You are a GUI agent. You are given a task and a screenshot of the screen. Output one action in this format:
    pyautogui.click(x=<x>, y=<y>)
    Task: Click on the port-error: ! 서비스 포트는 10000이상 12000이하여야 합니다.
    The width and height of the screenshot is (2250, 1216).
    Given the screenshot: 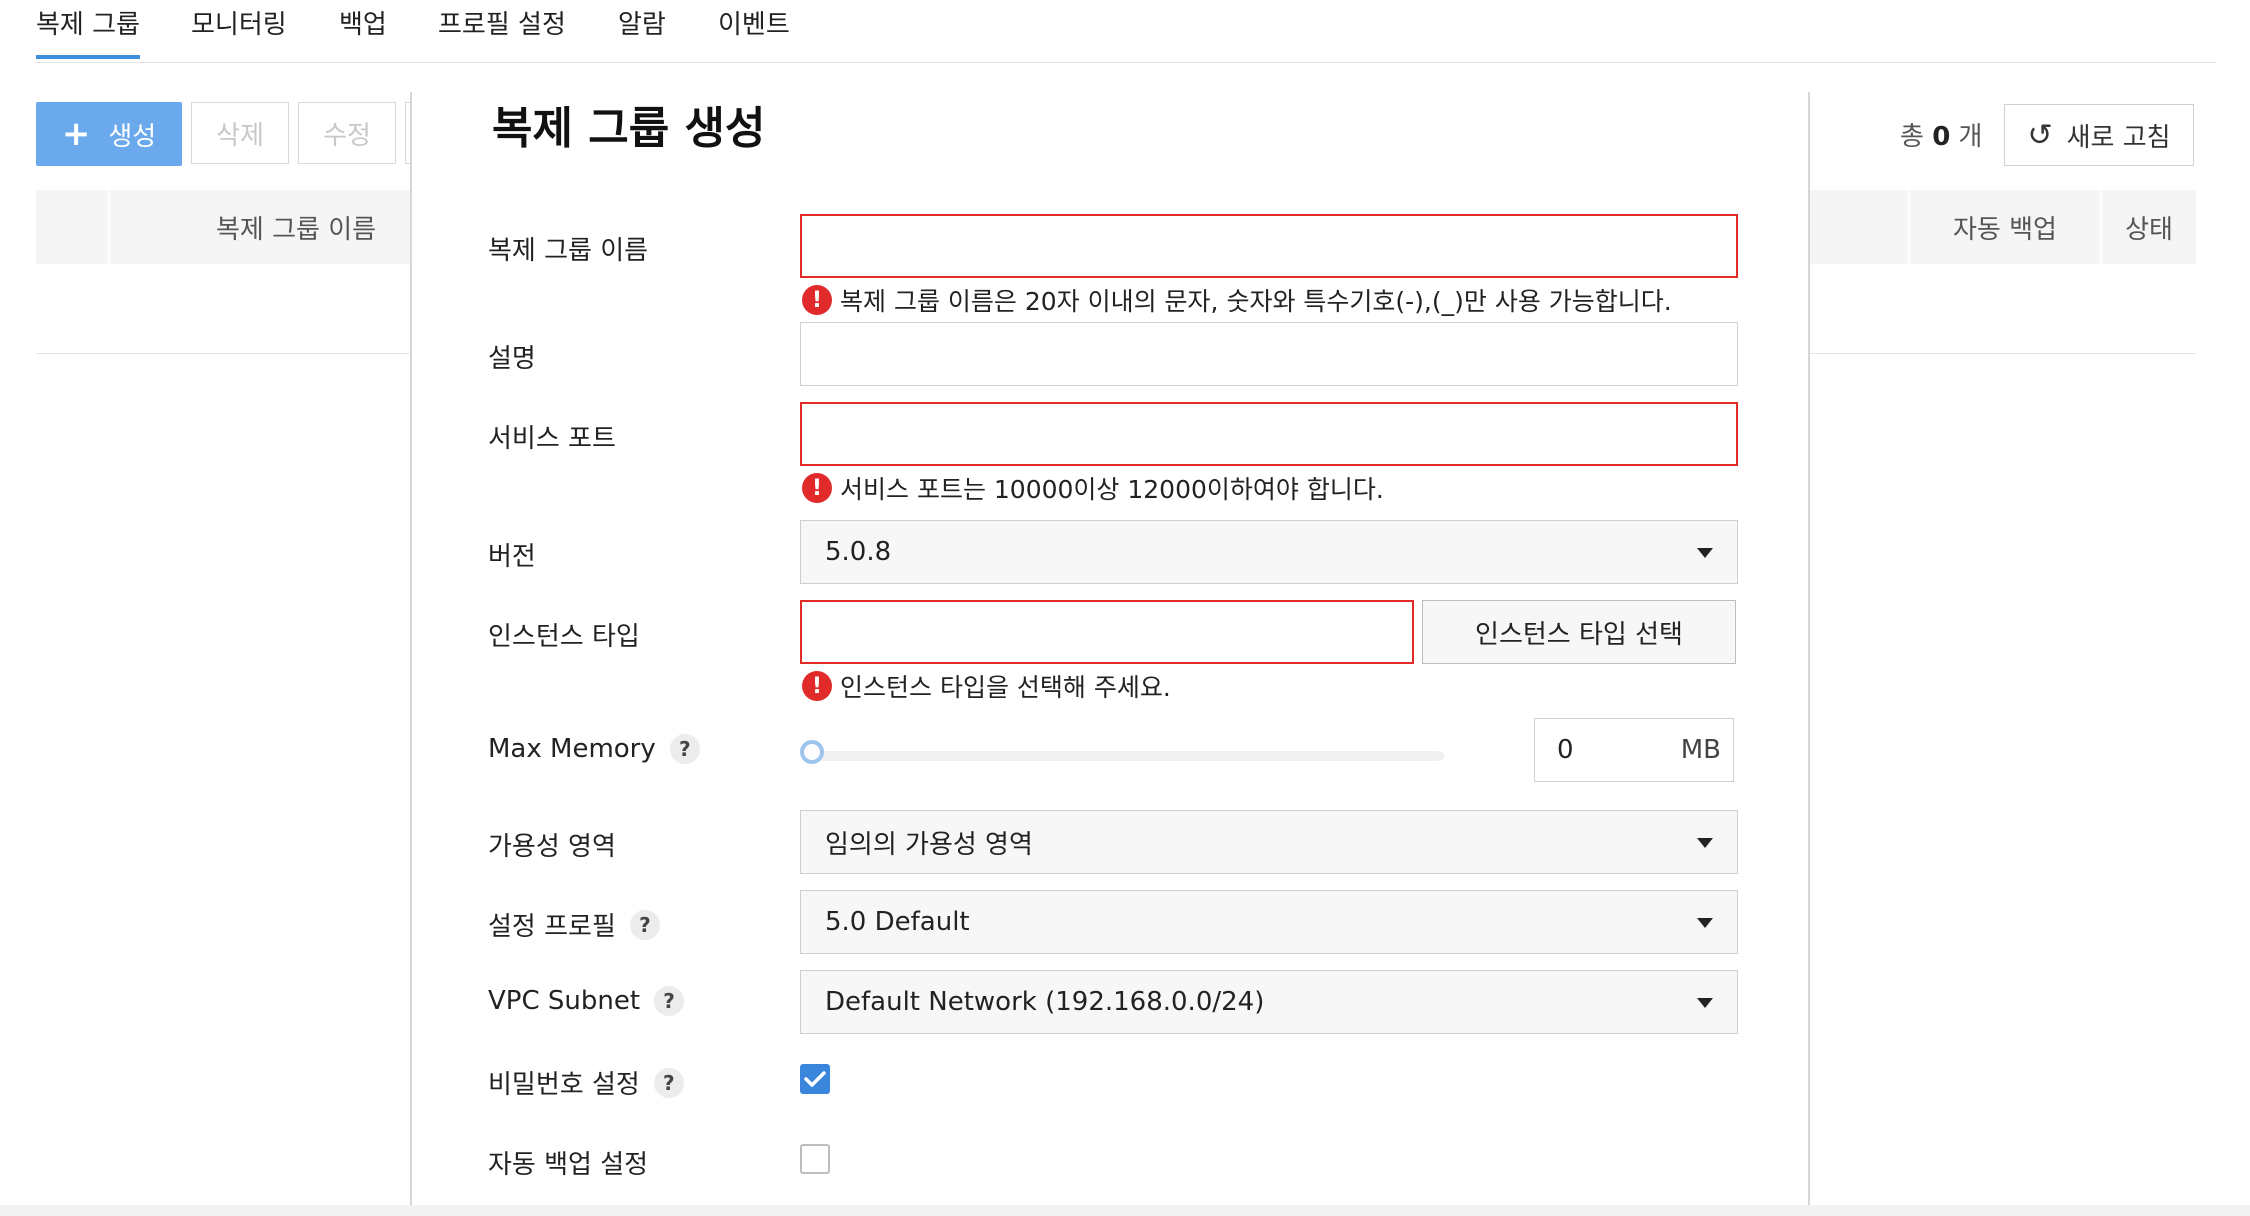 What is the action you would take?
    pyautogui.click(x=1093, y=488)
    